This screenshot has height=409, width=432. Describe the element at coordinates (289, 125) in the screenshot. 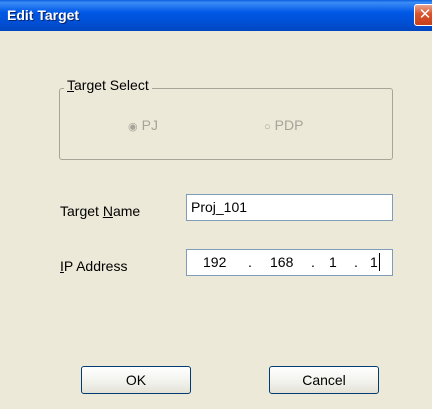

I see `radio-pdp-label: PDP` at that location.